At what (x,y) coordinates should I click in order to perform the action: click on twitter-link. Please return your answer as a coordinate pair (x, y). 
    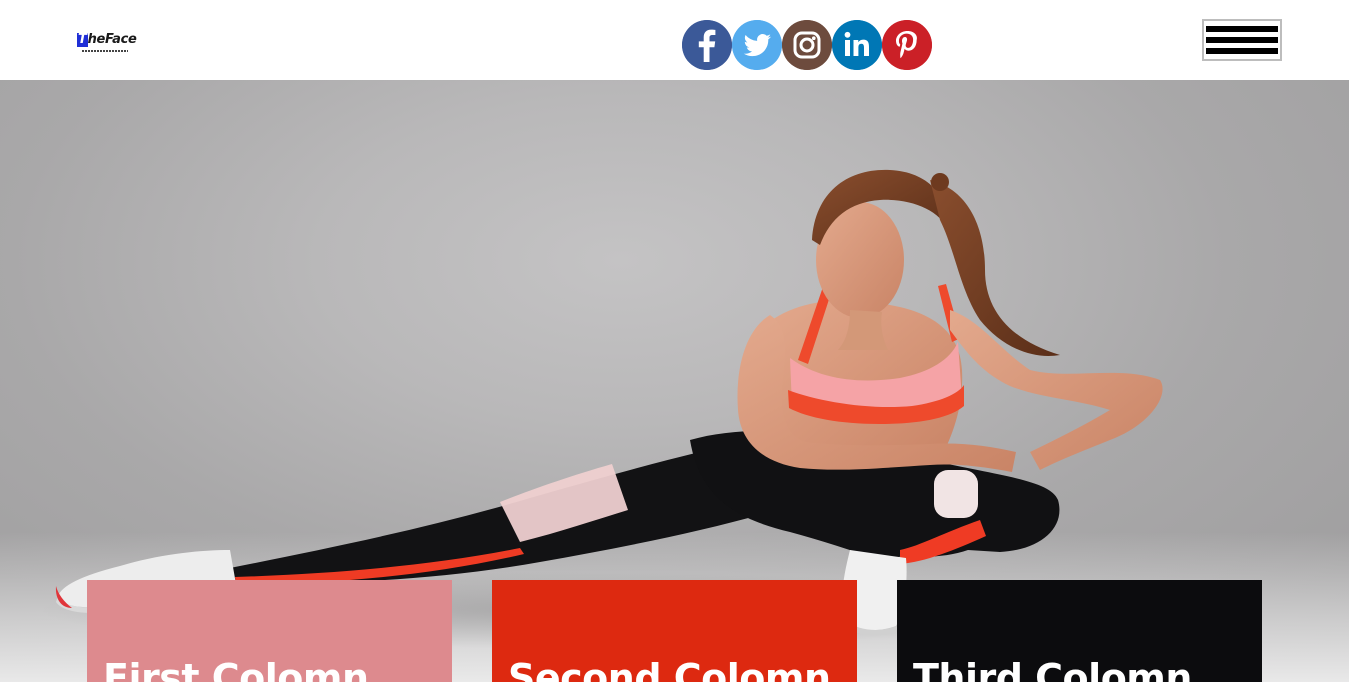
    Looking at the image, I should click on (757, 45).